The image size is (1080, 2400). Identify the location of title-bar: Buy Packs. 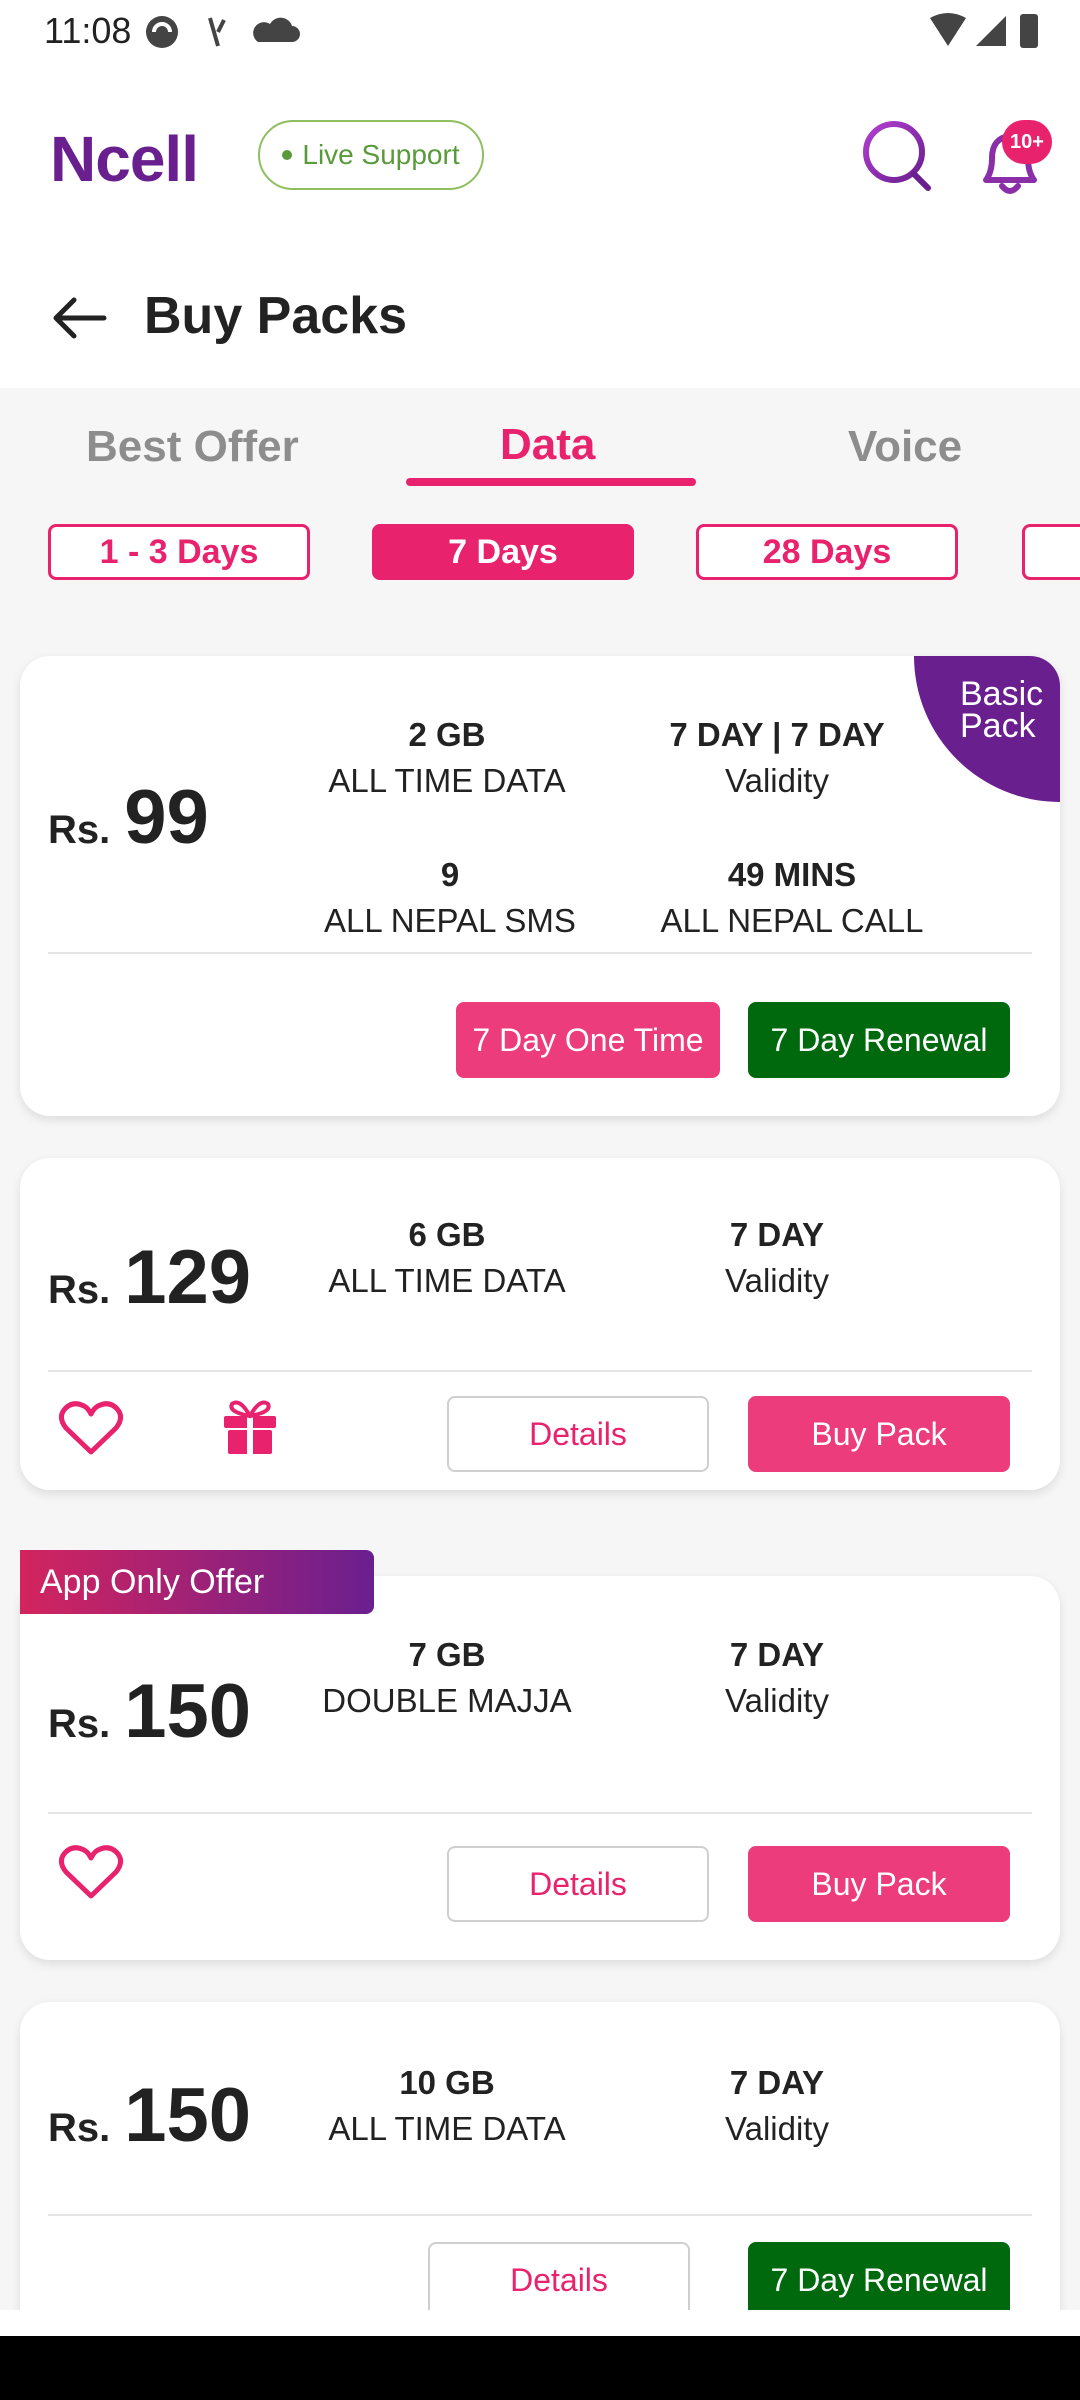
(540, 318).